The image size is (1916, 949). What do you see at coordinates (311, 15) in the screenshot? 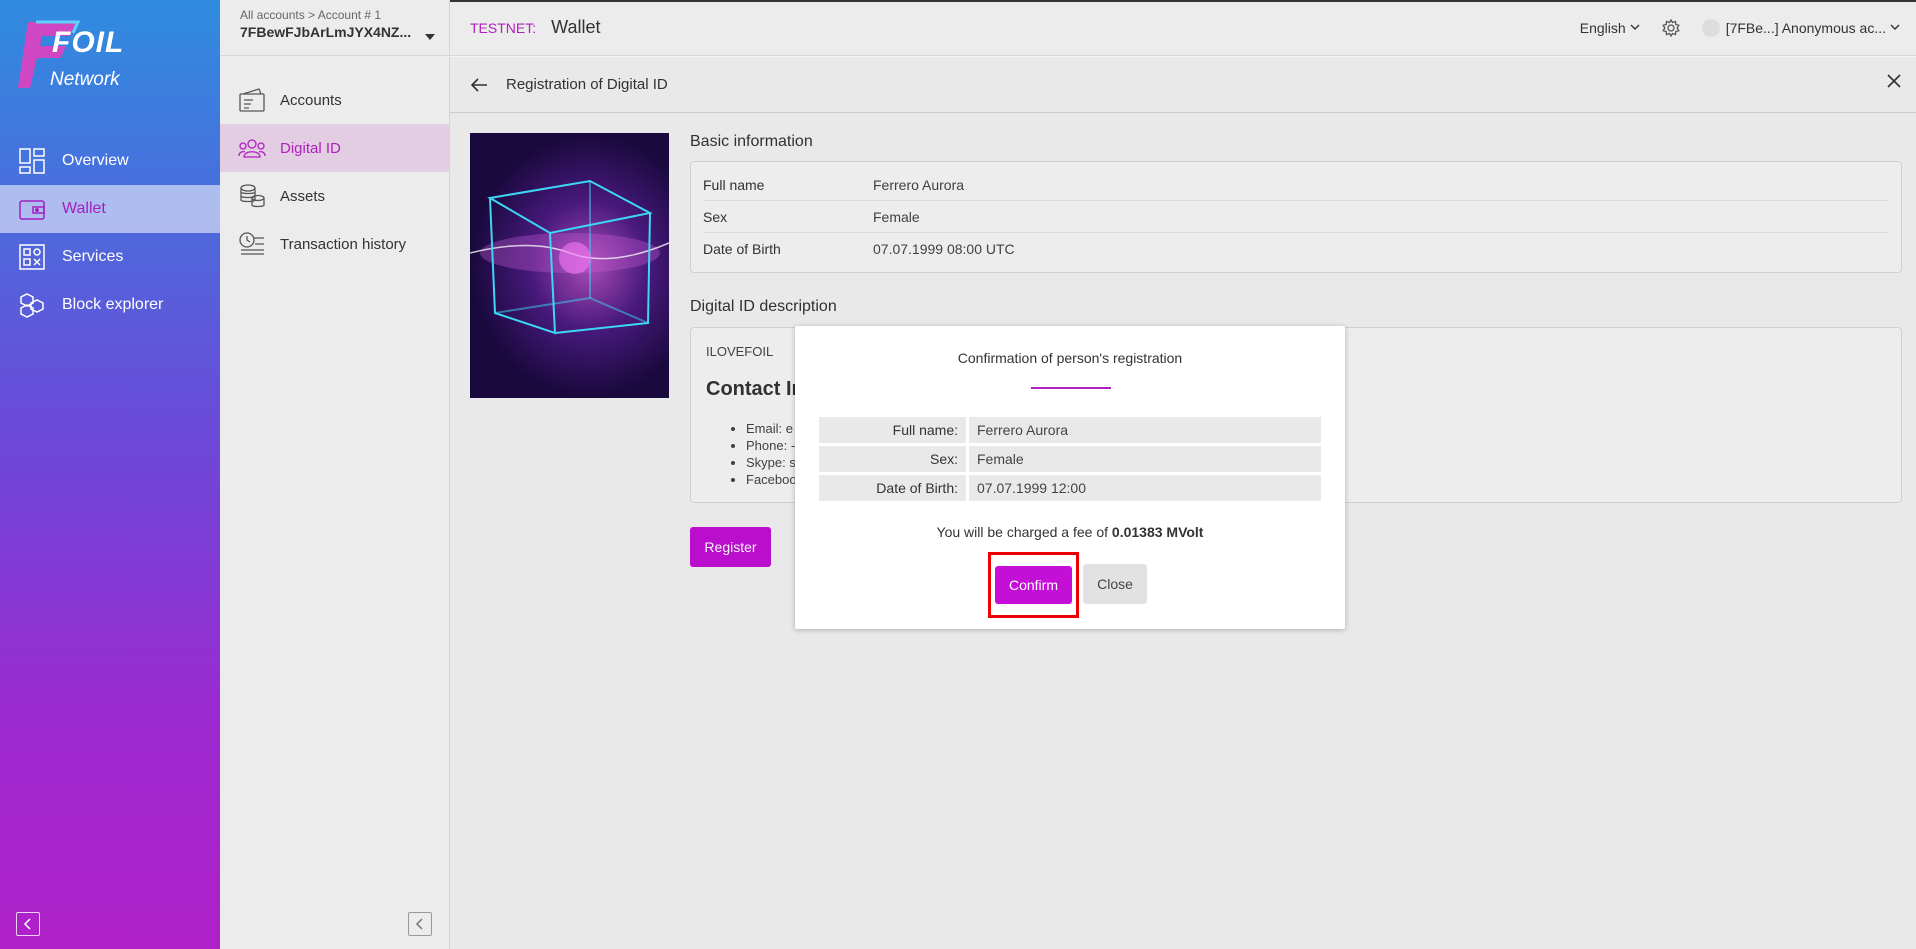
I see `account-breadcrumb: All accounts > Account # 1` at bounding box center [311, 15].